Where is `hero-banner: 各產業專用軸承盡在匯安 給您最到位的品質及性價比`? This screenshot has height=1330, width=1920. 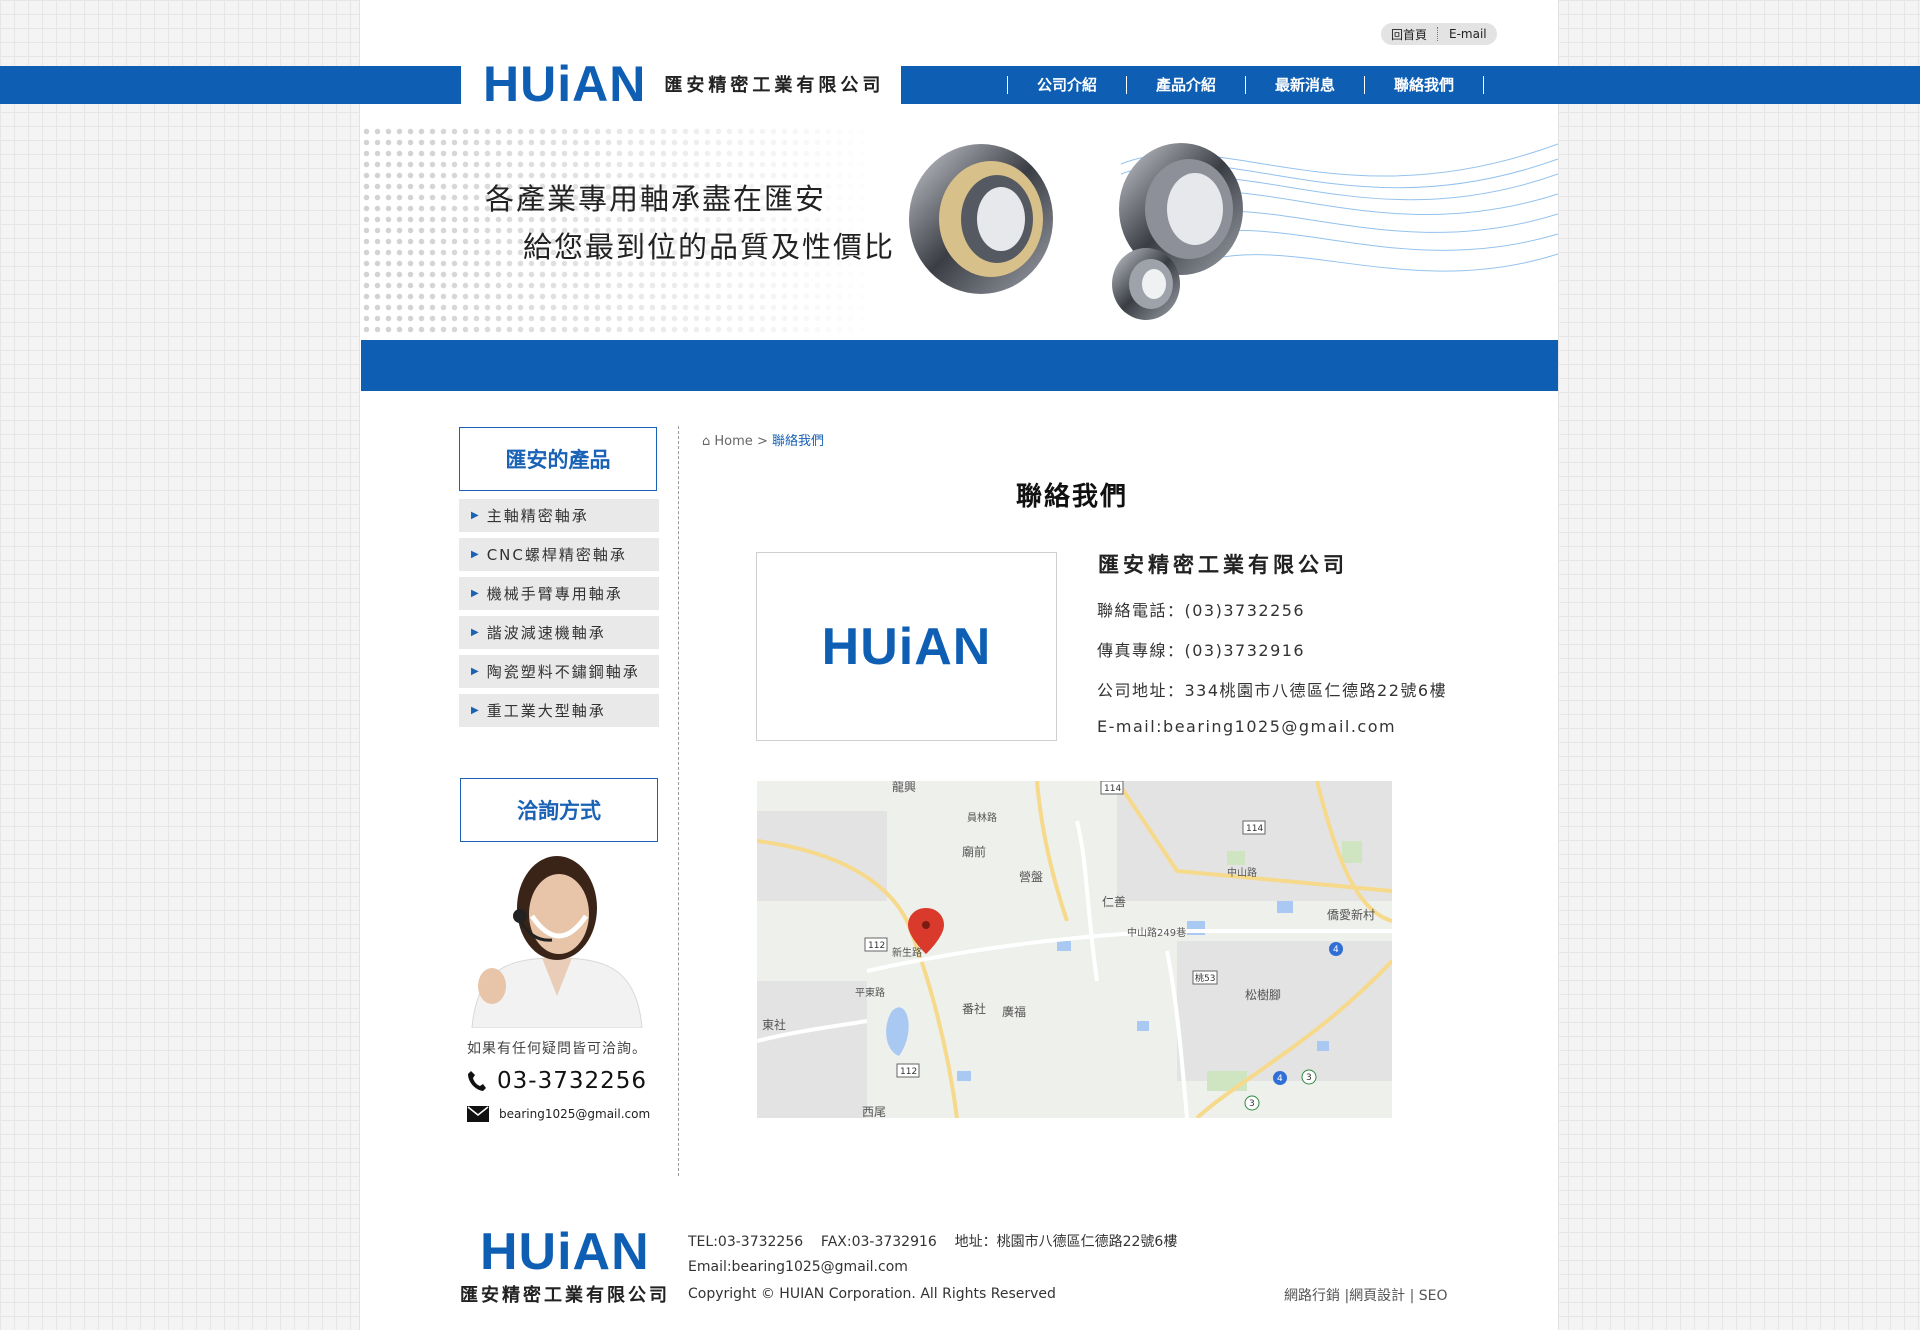 hero-banner: 各產業專用軸承盡在匯安 給您最到位的品質及性價比 is located at coordinates (959, 222).